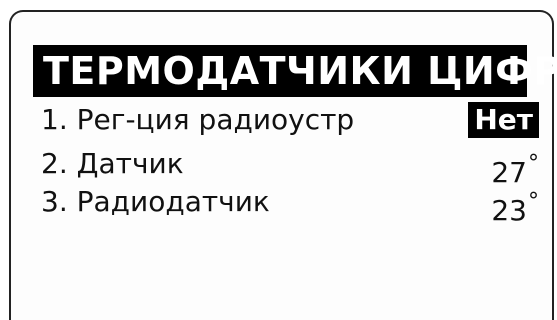 The image size is (557, 320). Describe the element at coordinates (112, 163) in the screenshot. I see `menu-item-label: 2. Датчик` at that location.